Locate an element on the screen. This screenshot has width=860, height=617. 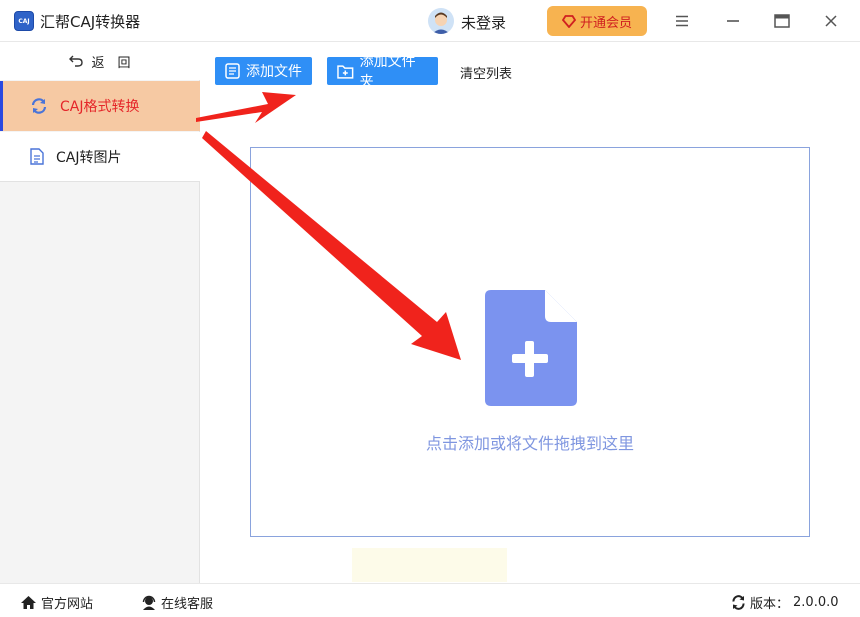
minimize-icon is located at coordinates (733, 21).